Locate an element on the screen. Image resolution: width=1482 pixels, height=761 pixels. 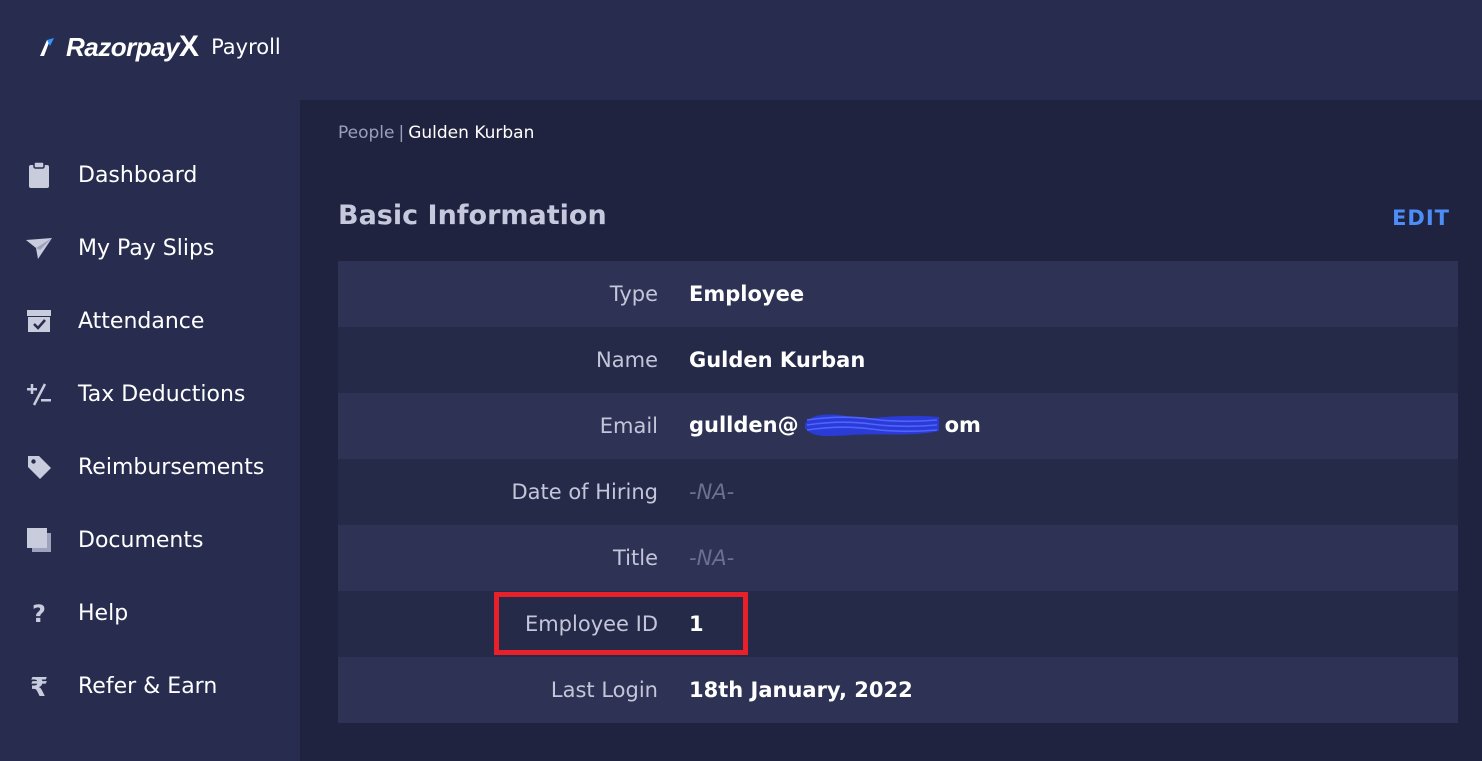
sidebar-item-dashboard: Dashboard is located at coordinates (150, 175).